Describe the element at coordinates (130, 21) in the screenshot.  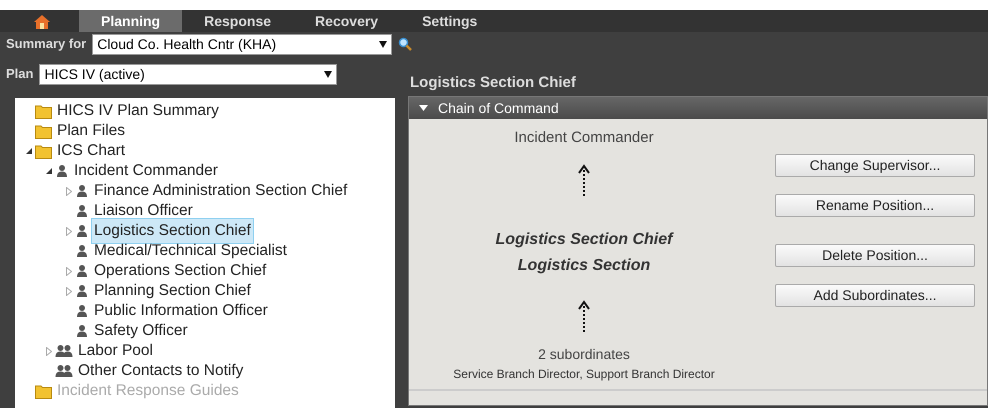
I see `nav-tab: Planning` at that location.